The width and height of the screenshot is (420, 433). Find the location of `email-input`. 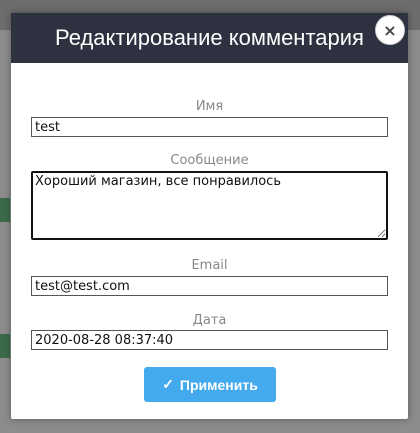

email-input is located at coordinates (209, 286).